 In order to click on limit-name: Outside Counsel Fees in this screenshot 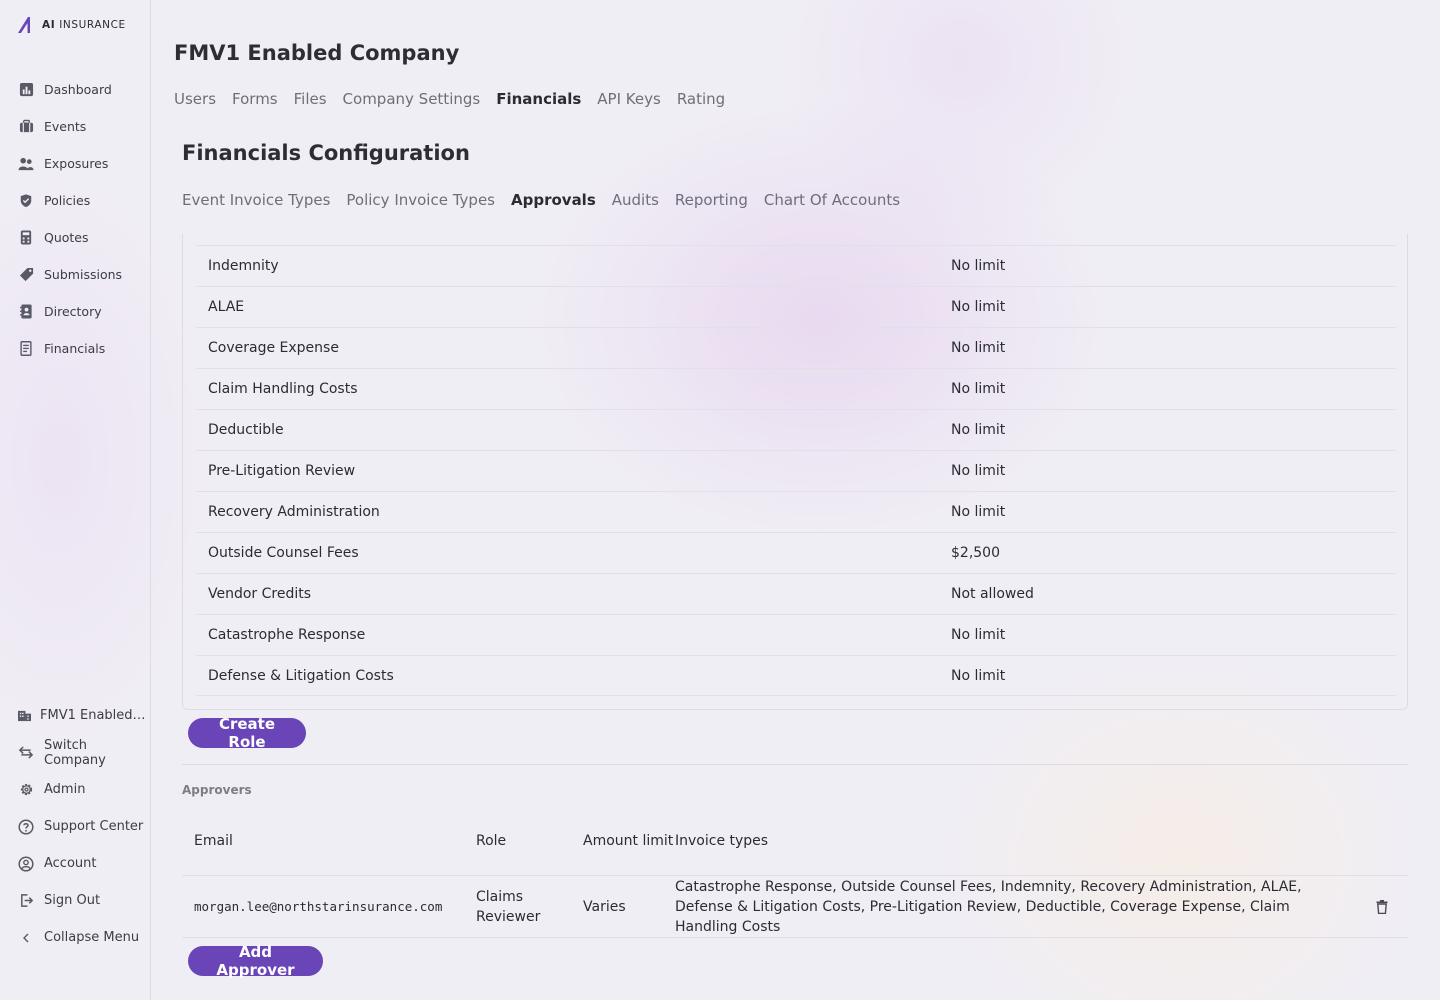, I will do `click(283, 553)`.